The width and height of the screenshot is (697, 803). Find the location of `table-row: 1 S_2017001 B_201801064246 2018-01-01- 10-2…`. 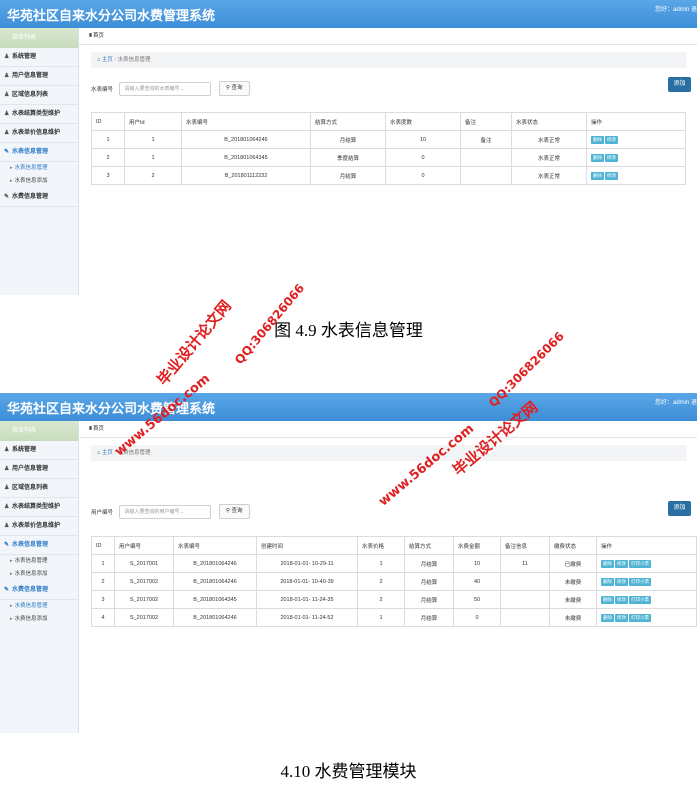

table-row: 1 S_2017001 B_201801064246 2018-01-01- 10-2… is located at coordinates (394, 563).